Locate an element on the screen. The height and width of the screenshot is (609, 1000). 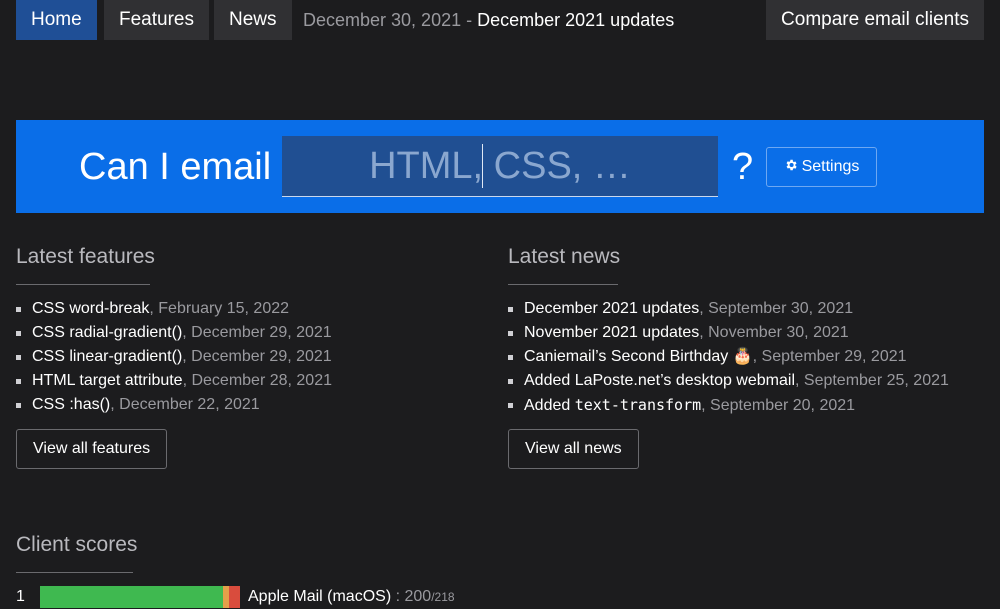
help-link: ? is located at coordinates (742, 167).